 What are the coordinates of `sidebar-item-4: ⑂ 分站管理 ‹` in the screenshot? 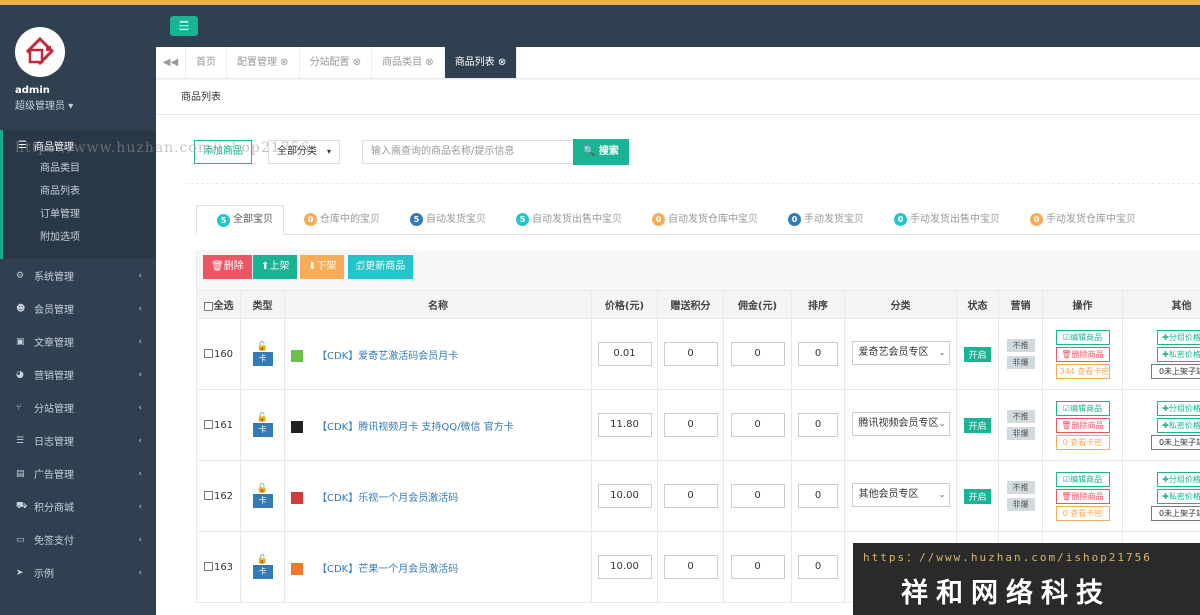 It's located at (78, 407).